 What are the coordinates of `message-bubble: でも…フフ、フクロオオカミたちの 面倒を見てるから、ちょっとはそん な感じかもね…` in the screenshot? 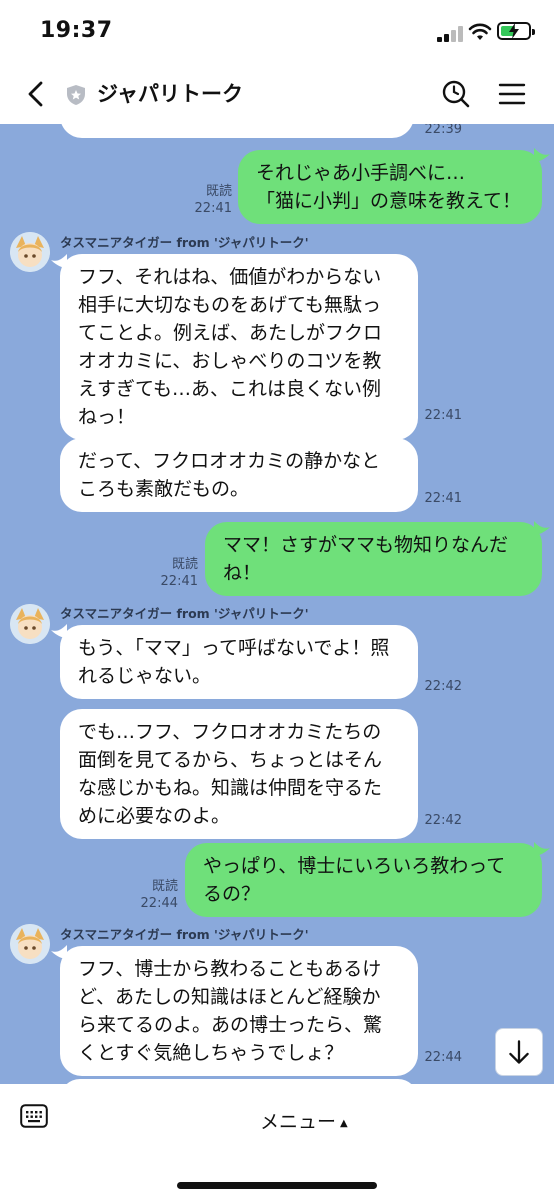 It's located at (239, 774).